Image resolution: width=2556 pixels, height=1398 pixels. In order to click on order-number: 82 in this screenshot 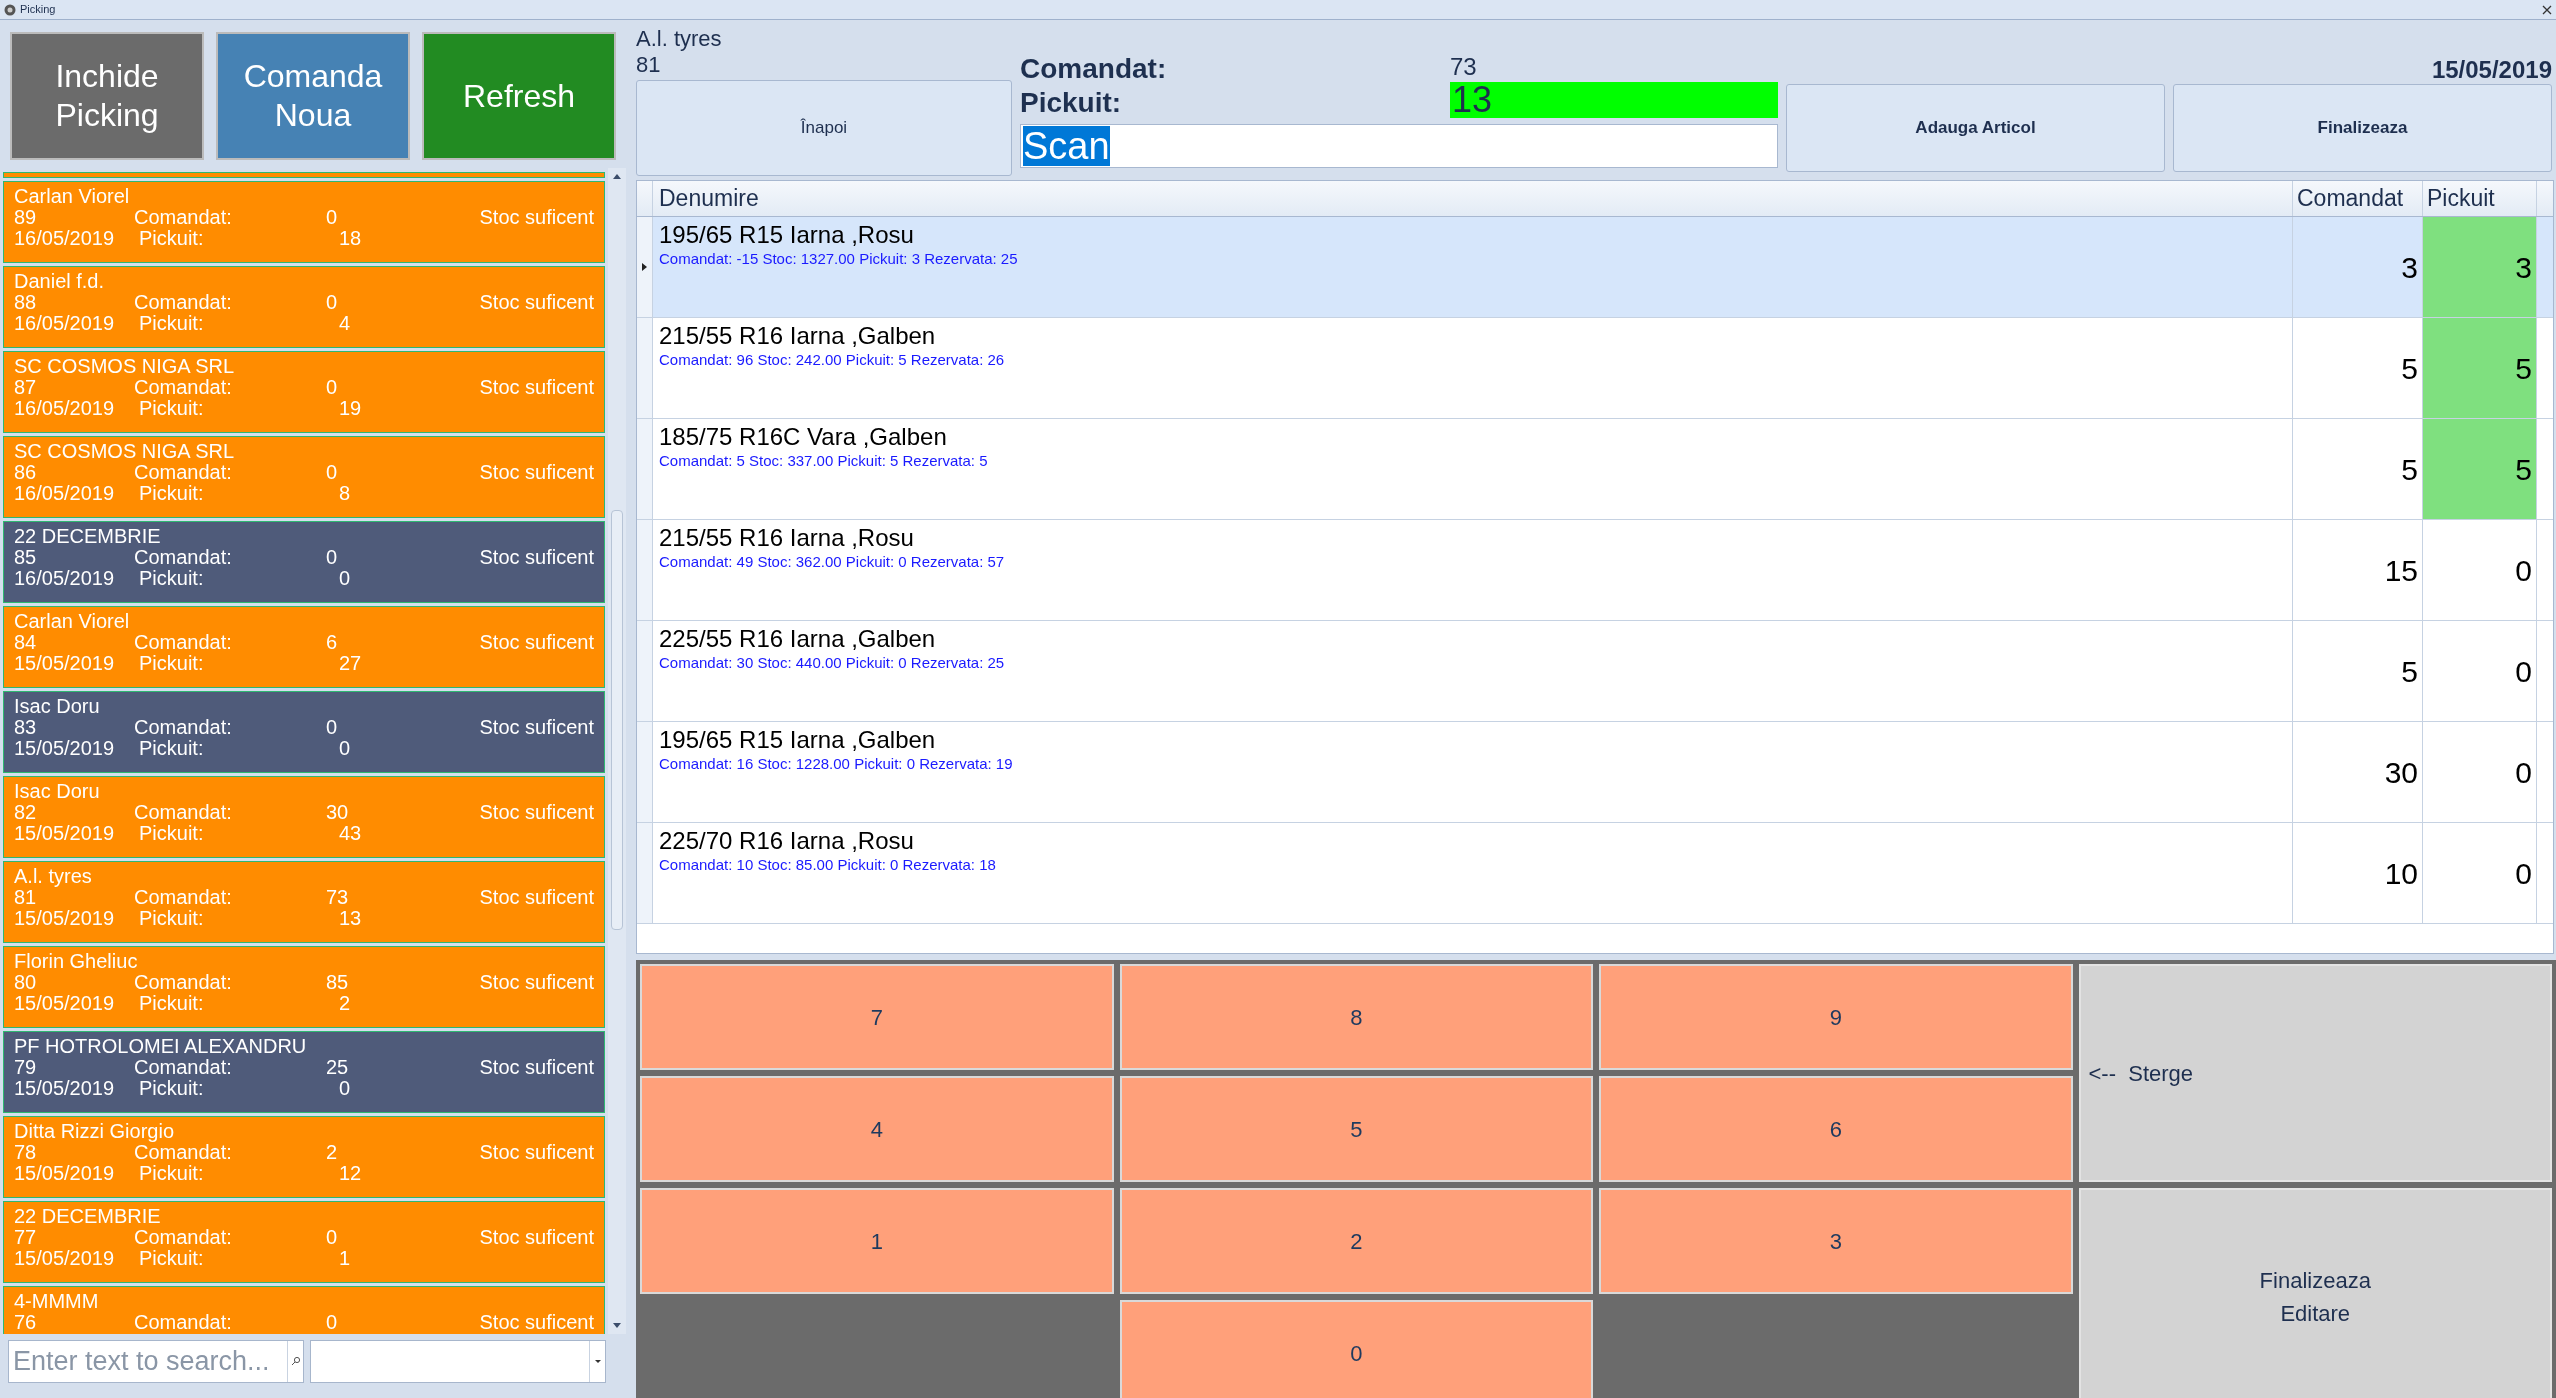, I will do `click(26, 812)`.